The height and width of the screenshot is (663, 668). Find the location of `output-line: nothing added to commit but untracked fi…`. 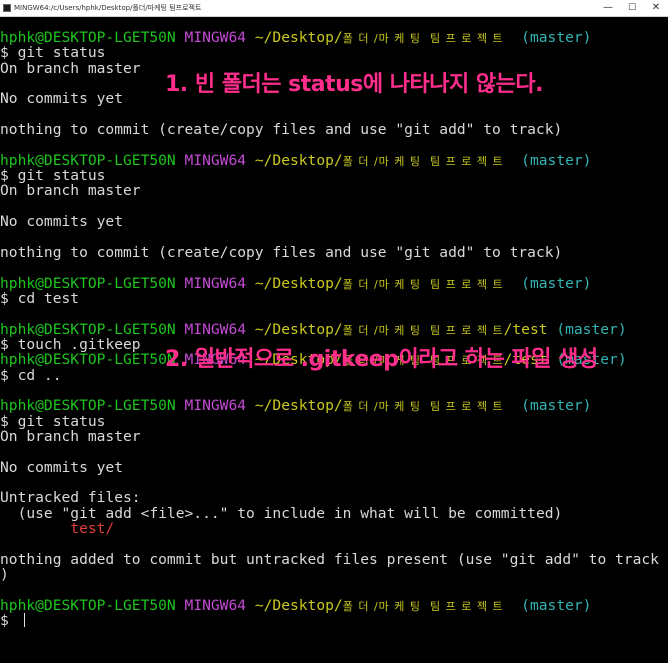

output-line: nothing added to commit but untracked fi… is located at coordinates (329, 559).